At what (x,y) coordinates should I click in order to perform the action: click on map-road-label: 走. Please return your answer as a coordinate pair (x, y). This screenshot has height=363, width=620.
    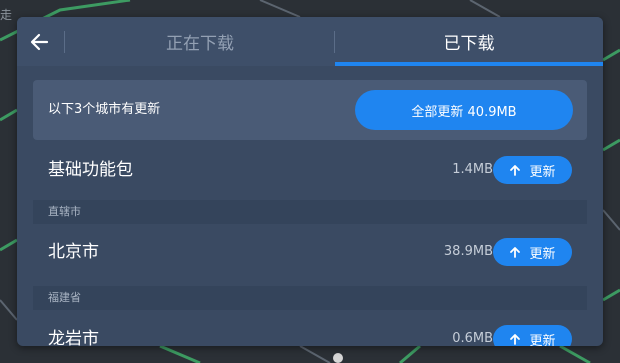
    Looking at the image, I should click on (6, 15).